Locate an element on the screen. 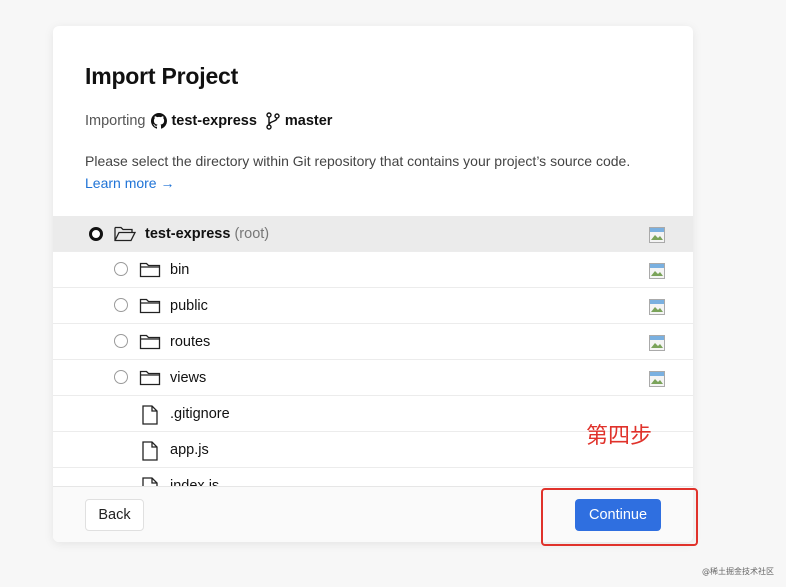 This screenshot has height=587, width=786. tree-row-root: test-express (root) is located at coordinates (373, 234).